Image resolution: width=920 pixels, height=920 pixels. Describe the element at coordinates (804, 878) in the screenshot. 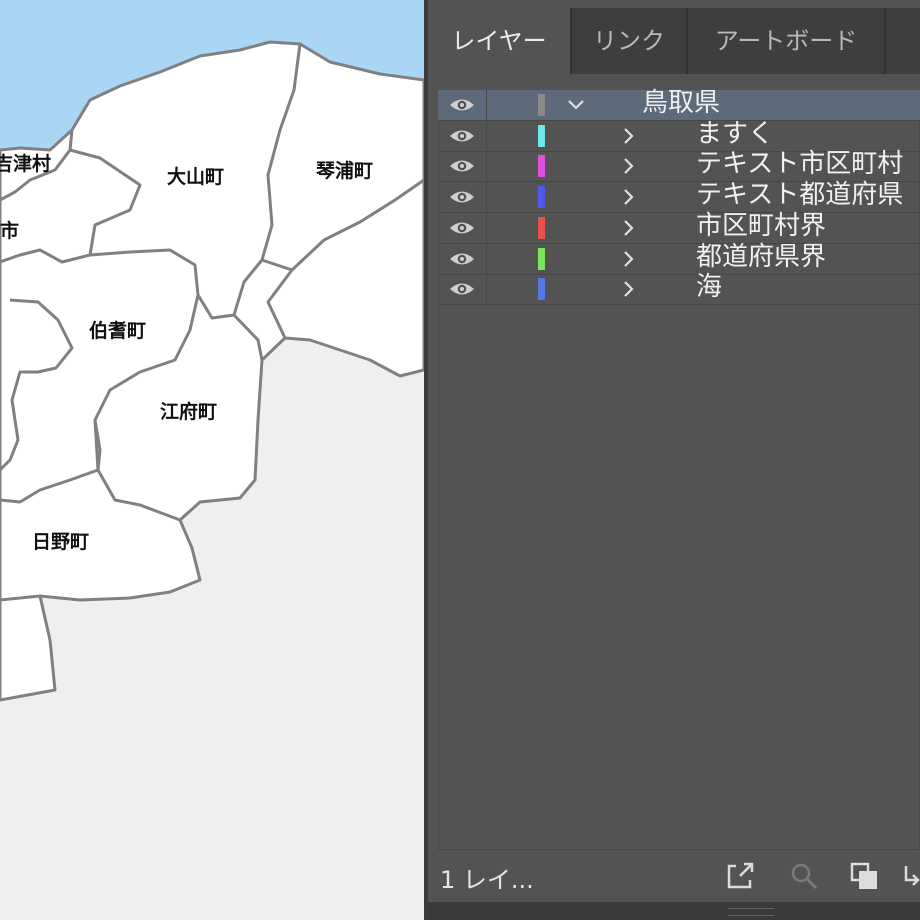

I see `search-icon` at that location.